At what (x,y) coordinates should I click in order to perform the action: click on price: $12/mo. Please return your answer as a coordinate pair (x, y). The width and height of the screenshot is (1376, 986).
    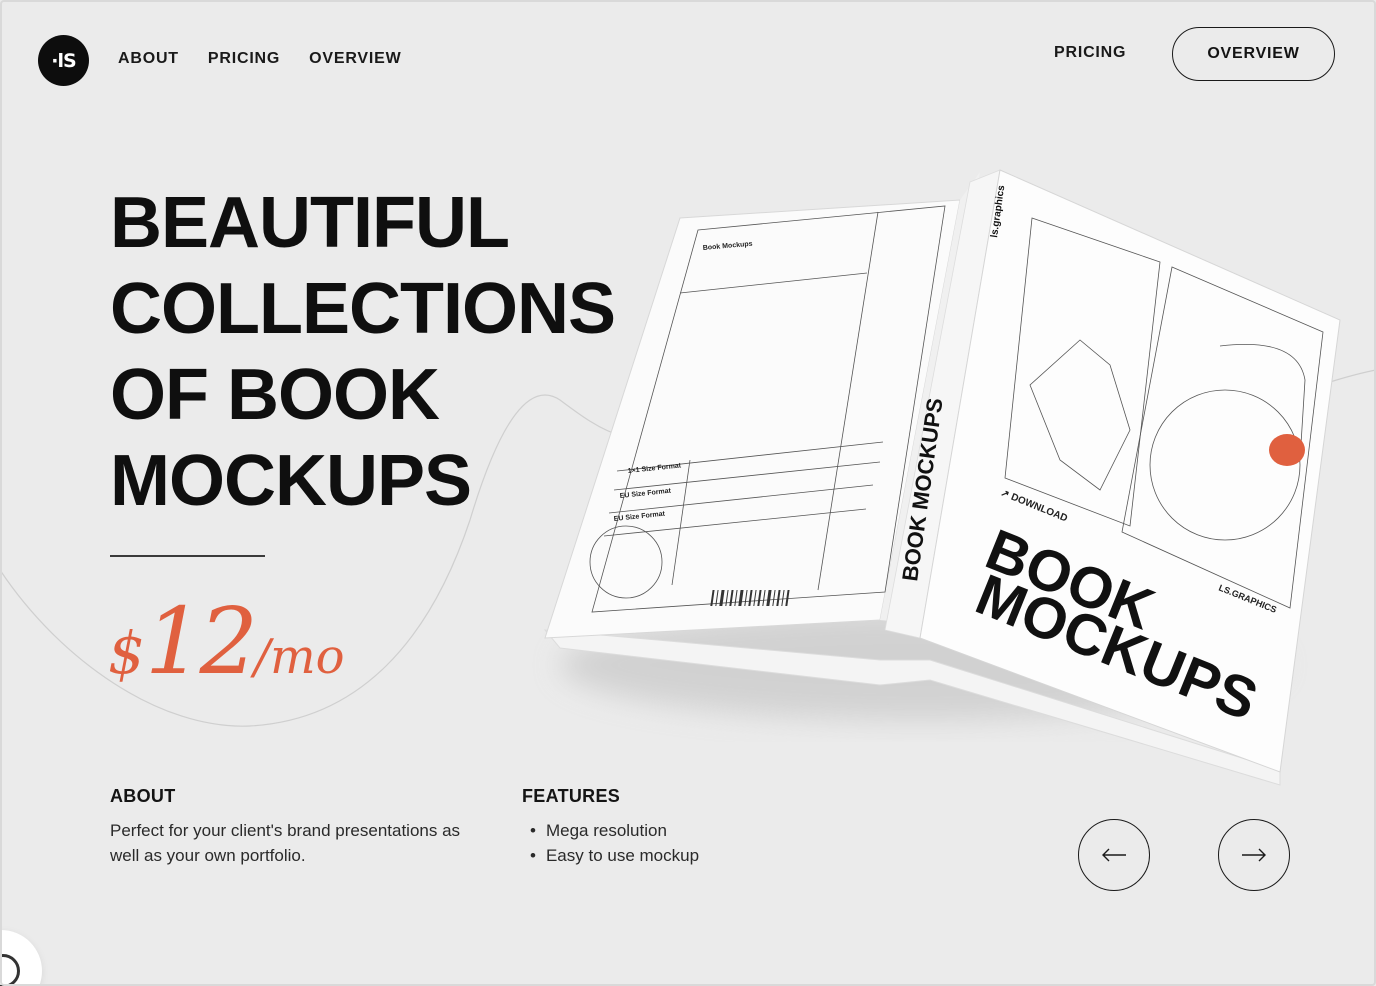
    Looking at the image, I should click on (226, 641).